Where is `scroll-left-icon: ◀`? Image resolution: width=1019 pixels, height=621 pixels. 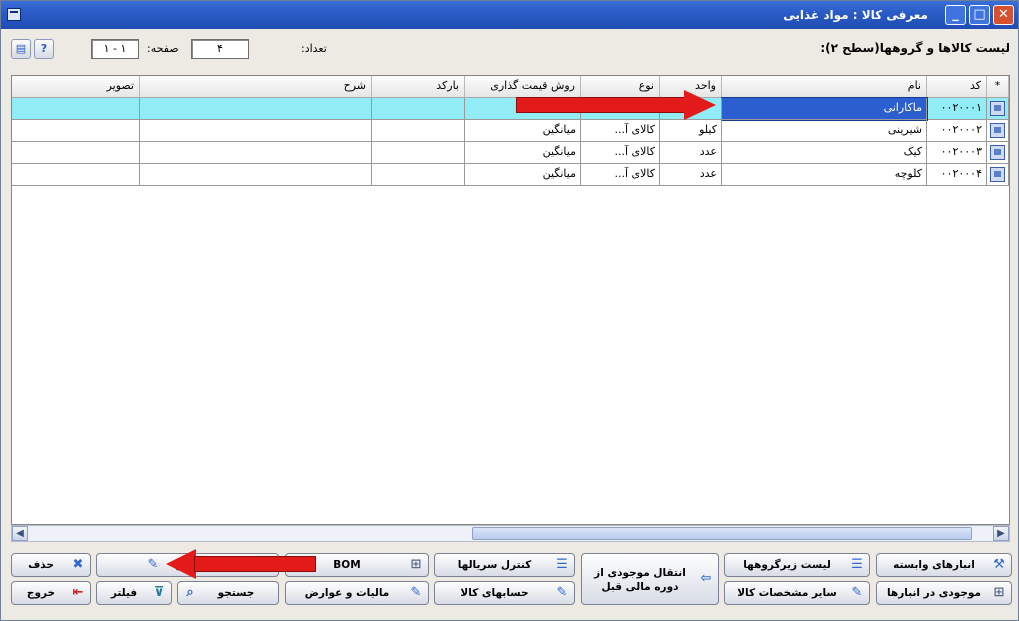 scroll-left-icon: ◀ is located at coordinates (20, 533).